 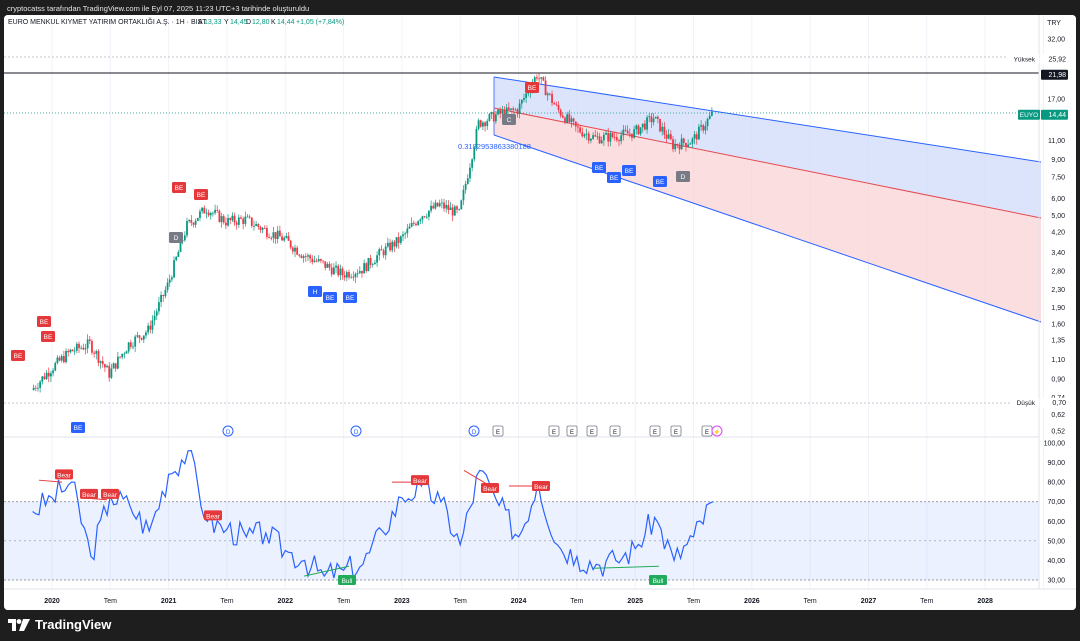 I want to click on legend-high: 14,45, so click(x=239, y=22).